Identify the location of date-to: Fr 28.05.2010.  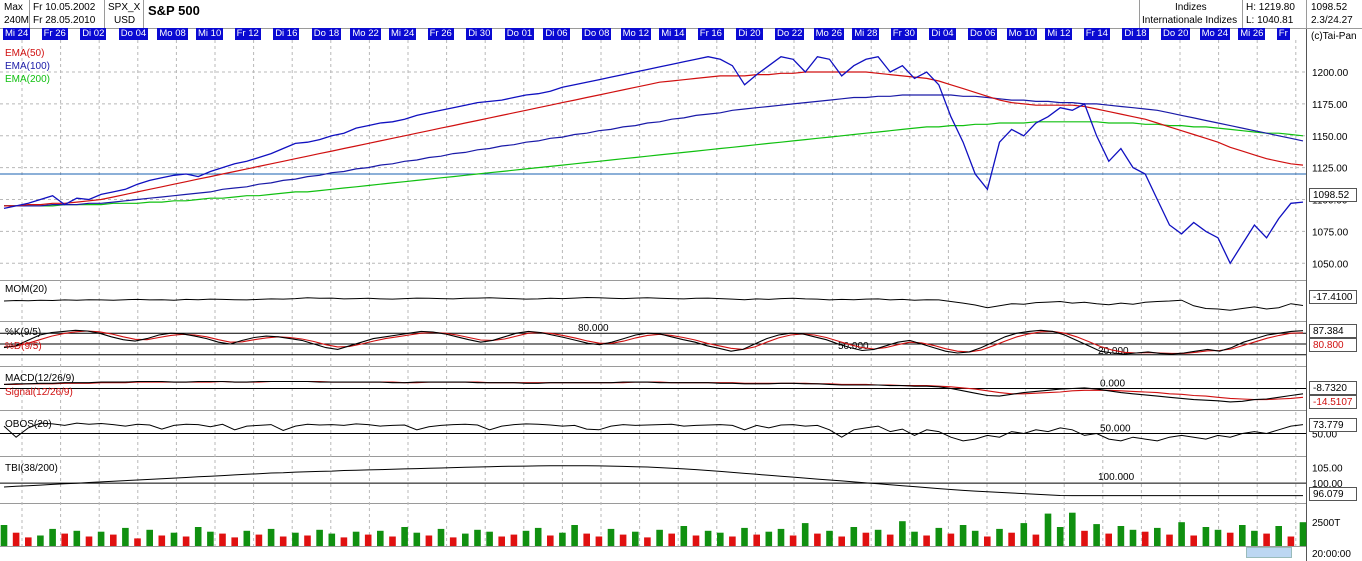
(64, 20).